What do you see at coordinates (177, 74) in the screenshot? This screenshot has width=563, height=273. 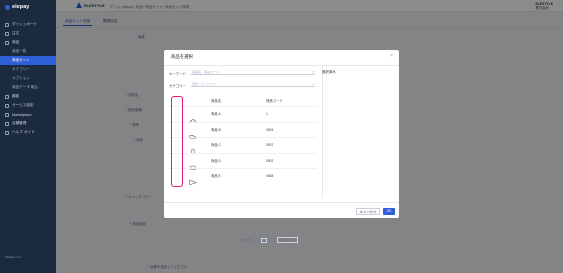 I see `keyword-label: キーワード` at bounding box center [177, 74].